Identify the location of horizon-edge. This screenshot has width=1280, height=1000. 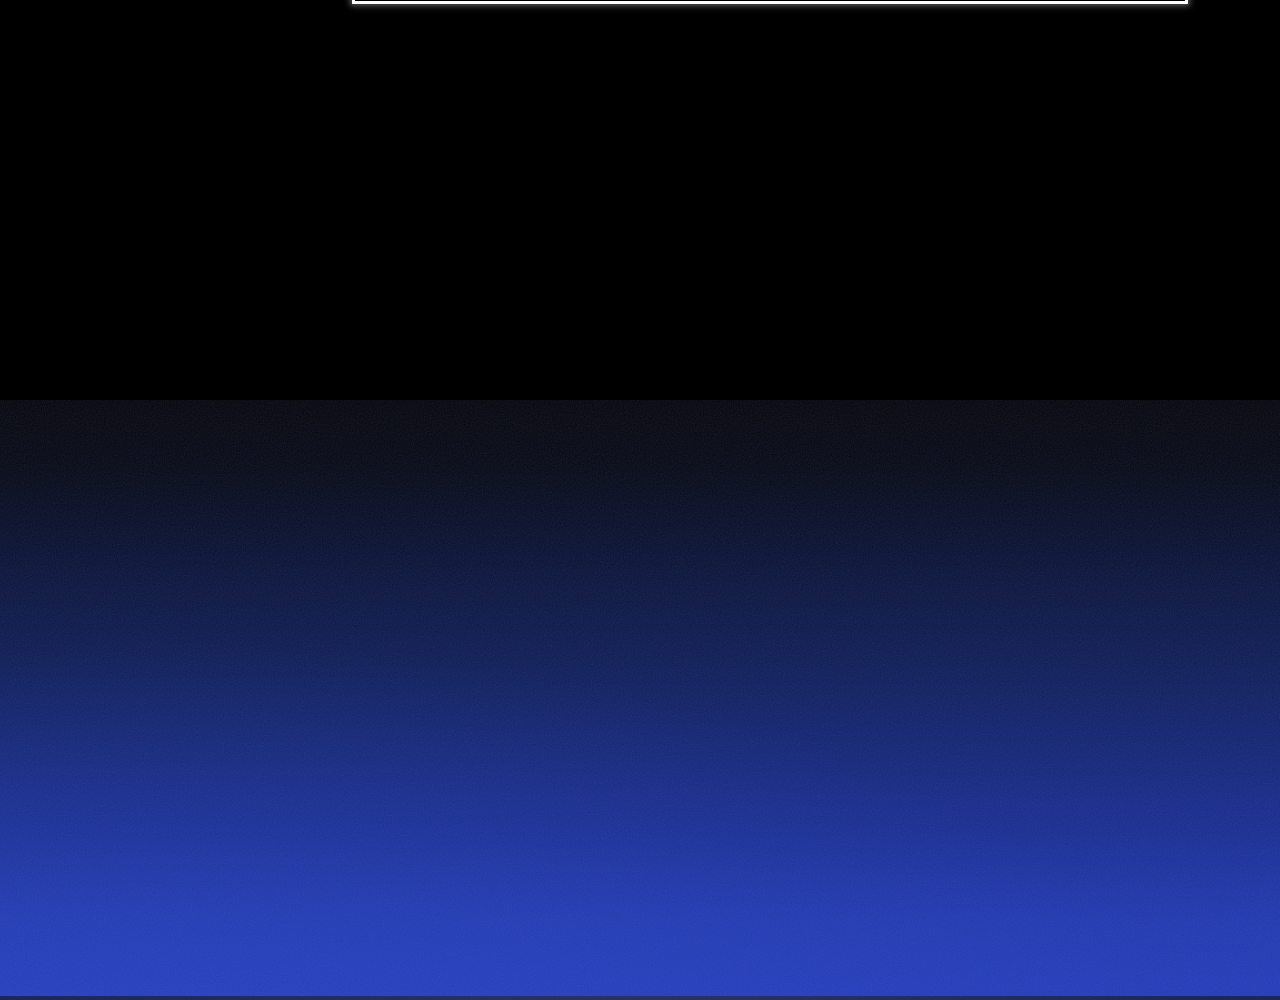
(640, 998).